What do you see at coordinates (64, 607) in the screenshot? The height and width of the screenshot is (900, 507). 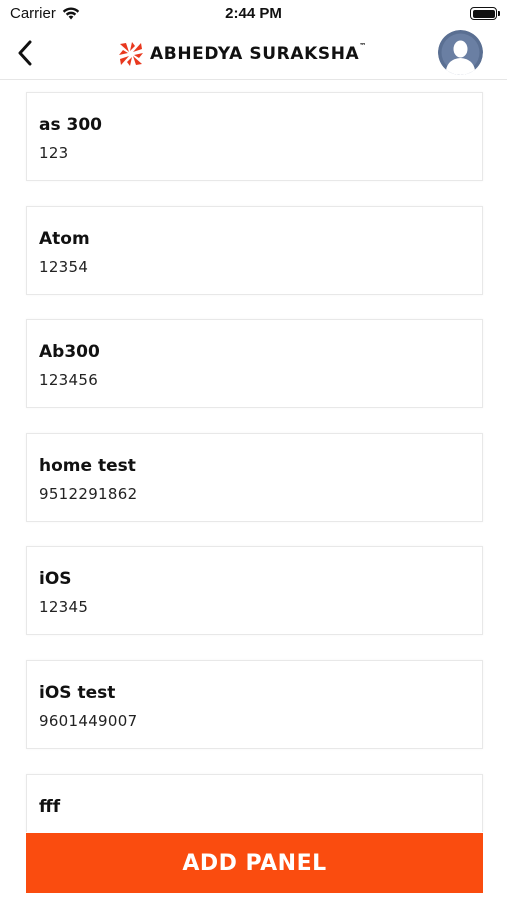 I see `panel-number: 12345` at bounding box center [64, 607].